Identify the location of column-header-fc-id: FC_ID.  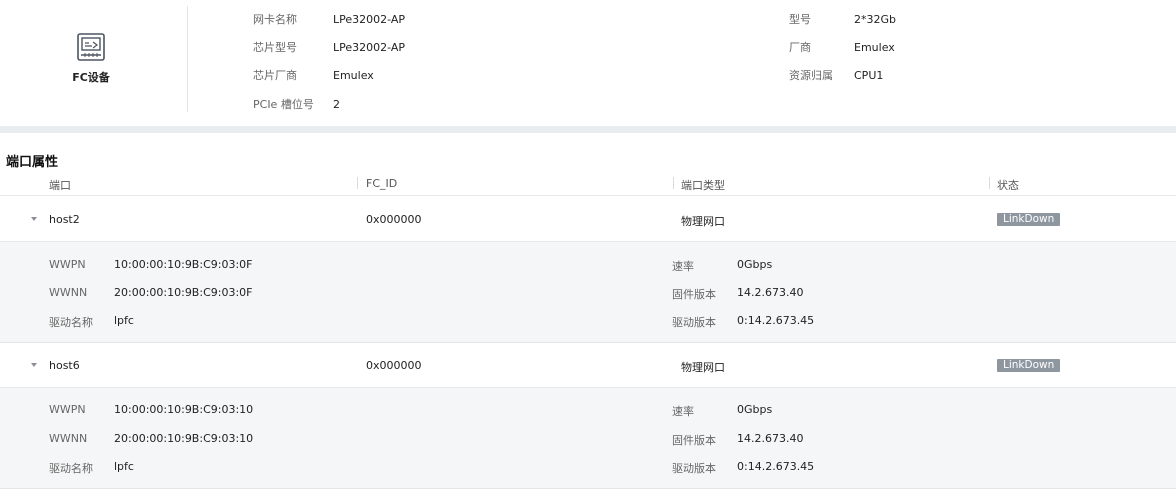
(381, 183).